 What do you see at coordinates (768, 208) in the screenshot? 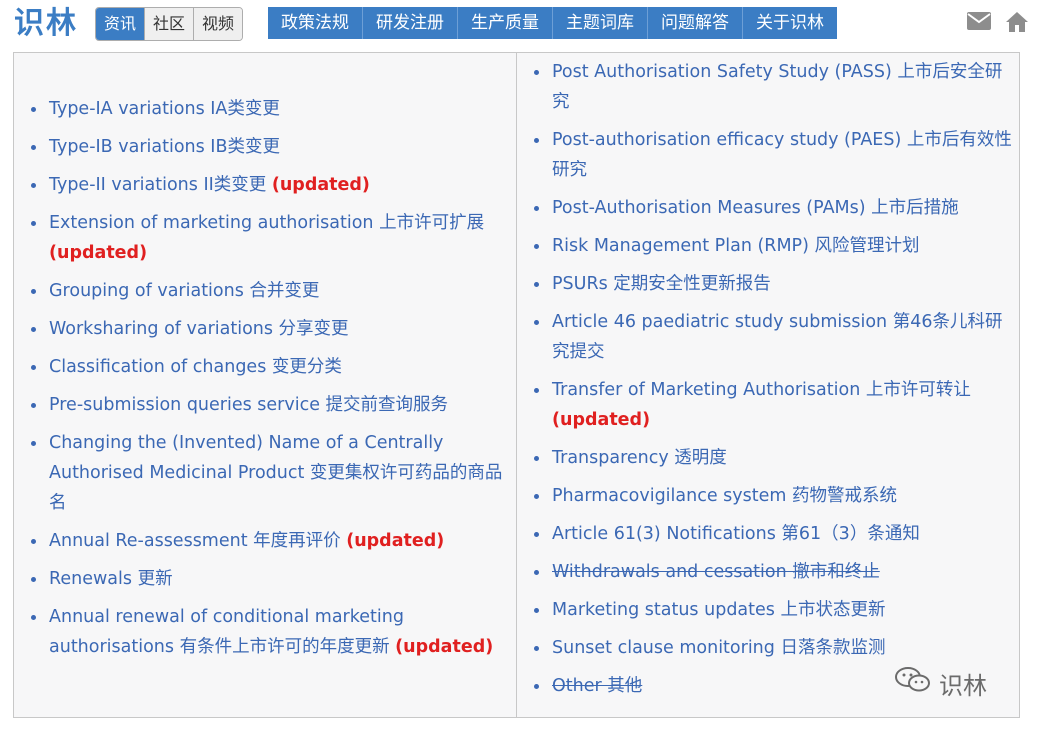
I see `list-item: Post-Authorisation Measures (PAMs) 上市后措施` at bounding box center [768, 208].